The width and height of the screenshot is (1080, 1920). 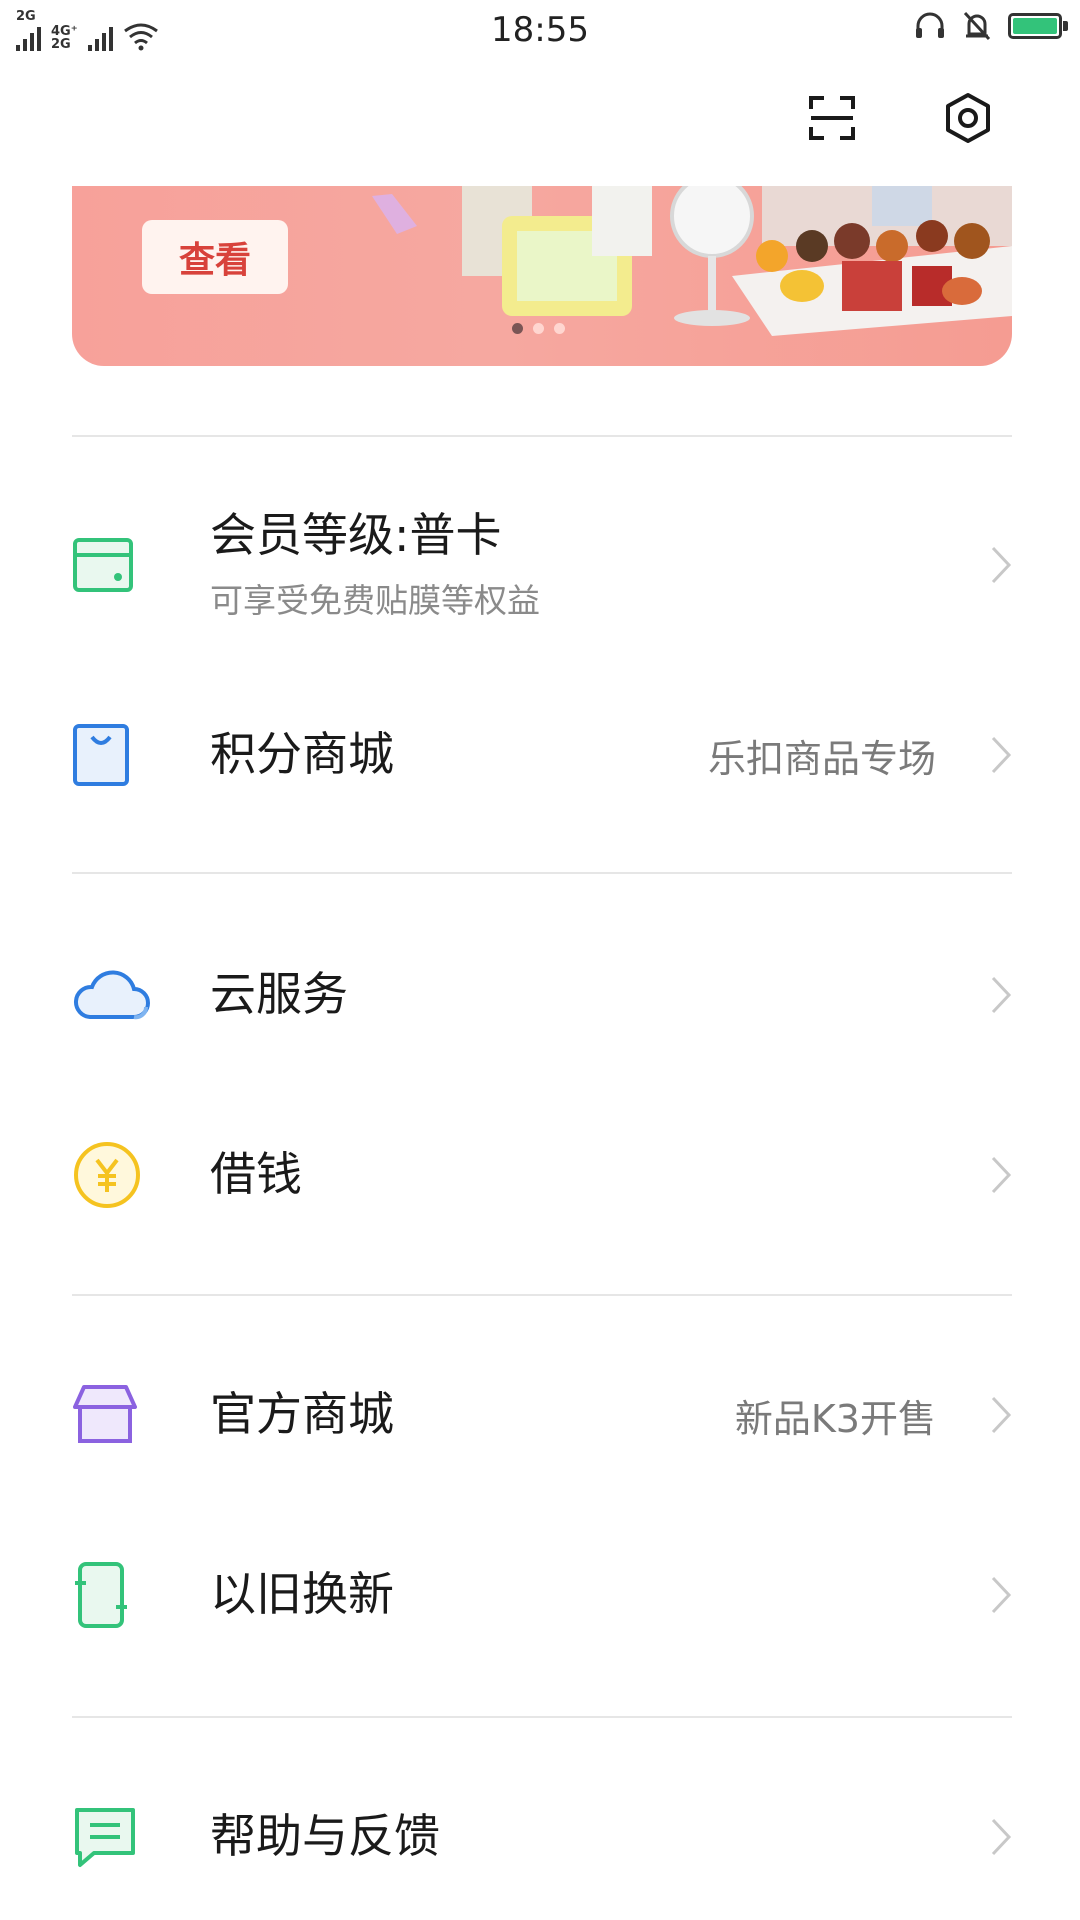 I want to click on borrow-money-item: 借钱, so click(x=542, y=1175).